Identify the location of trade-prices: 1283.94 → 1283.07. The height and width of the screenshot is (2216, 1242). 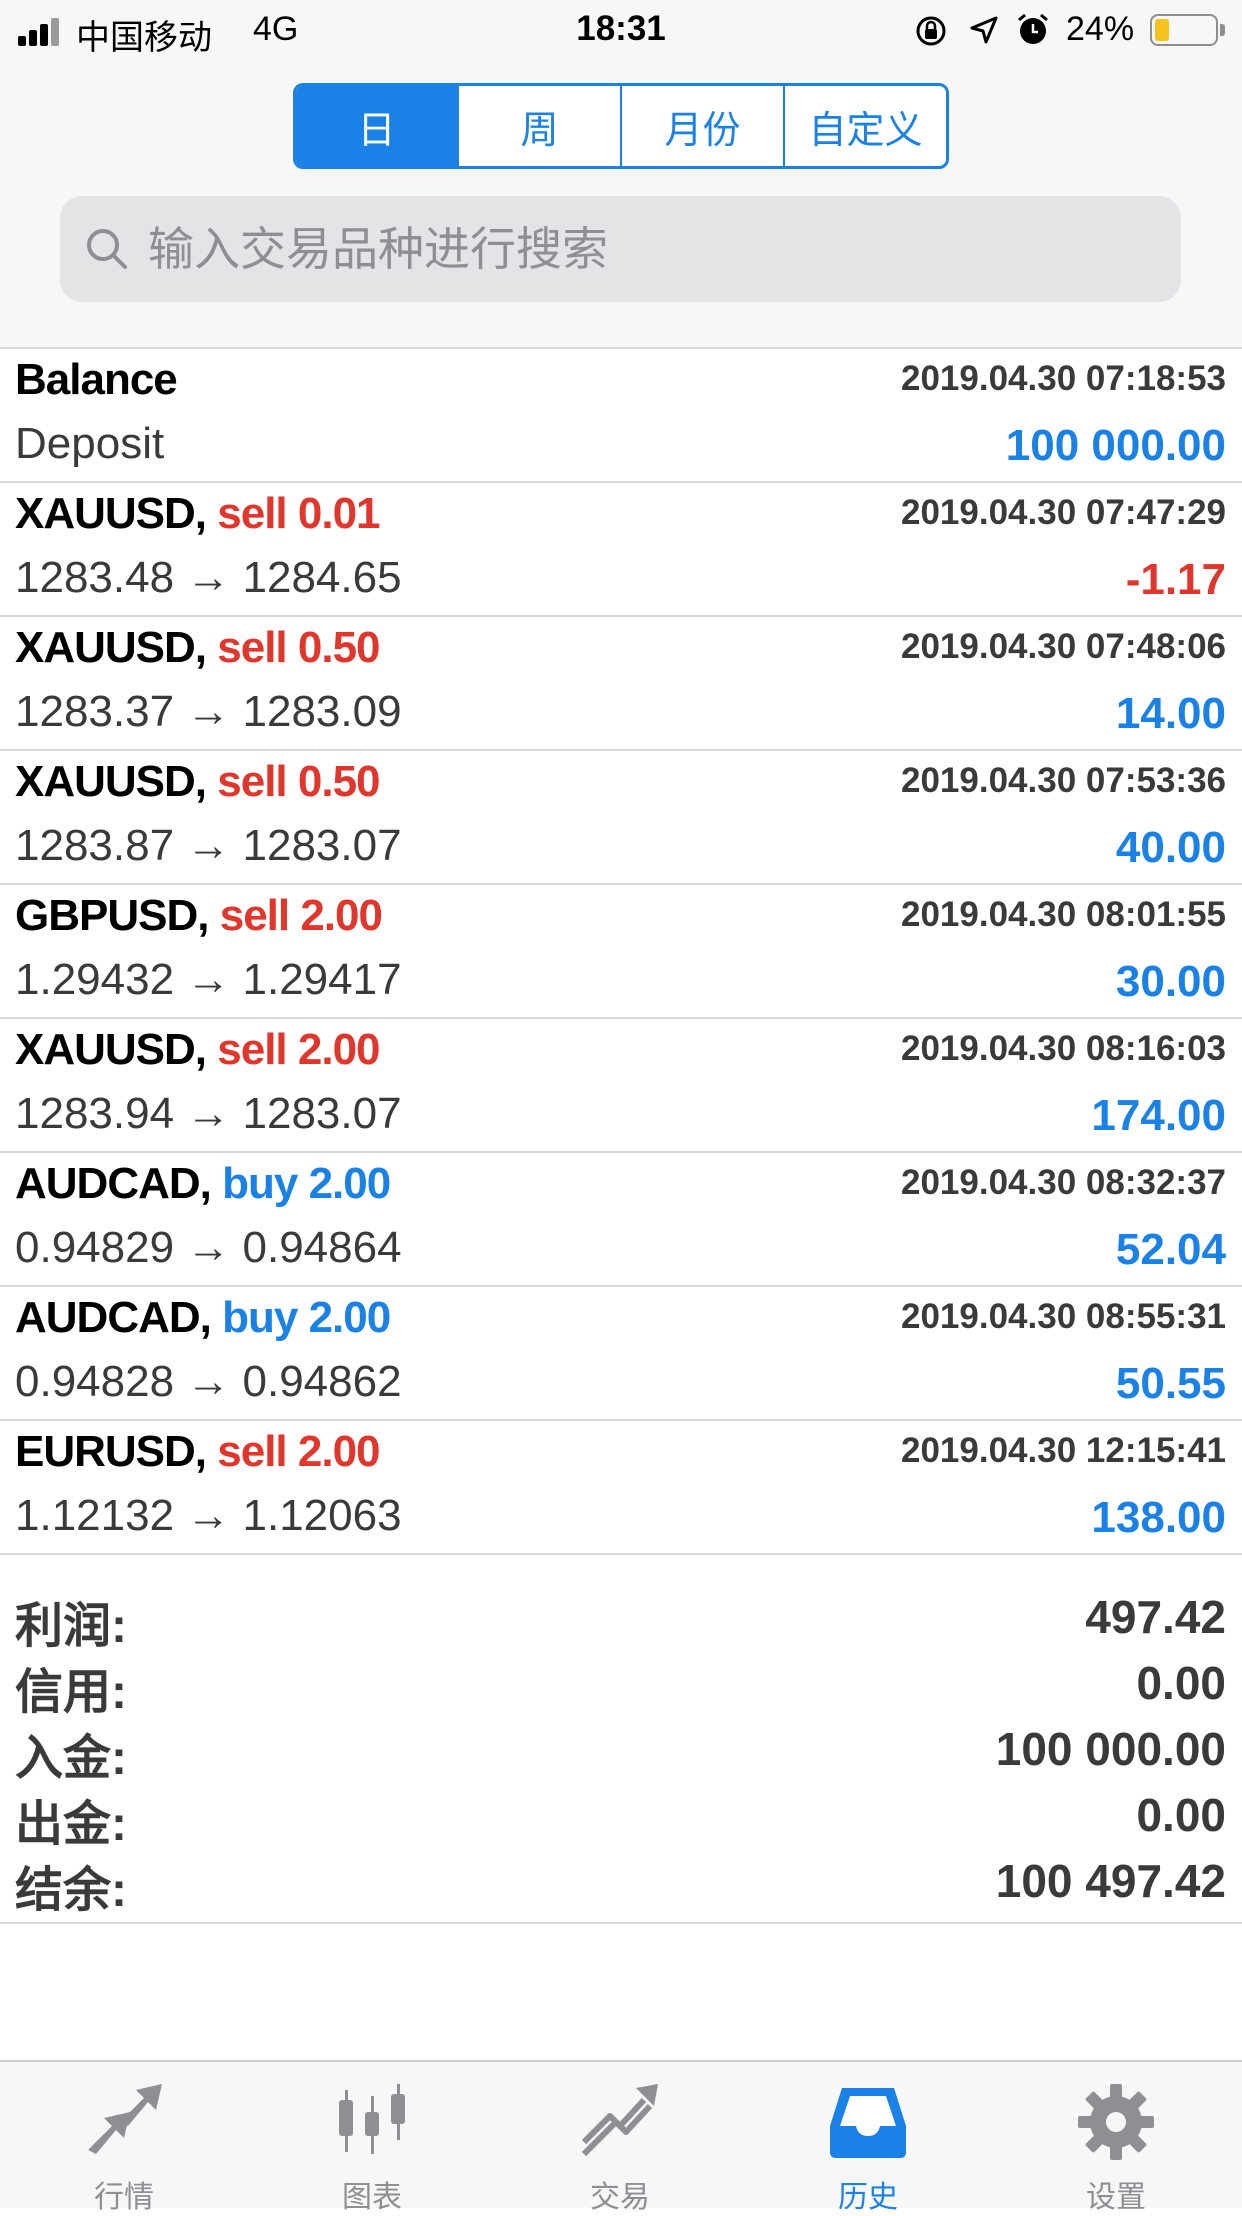
(208, 1113).